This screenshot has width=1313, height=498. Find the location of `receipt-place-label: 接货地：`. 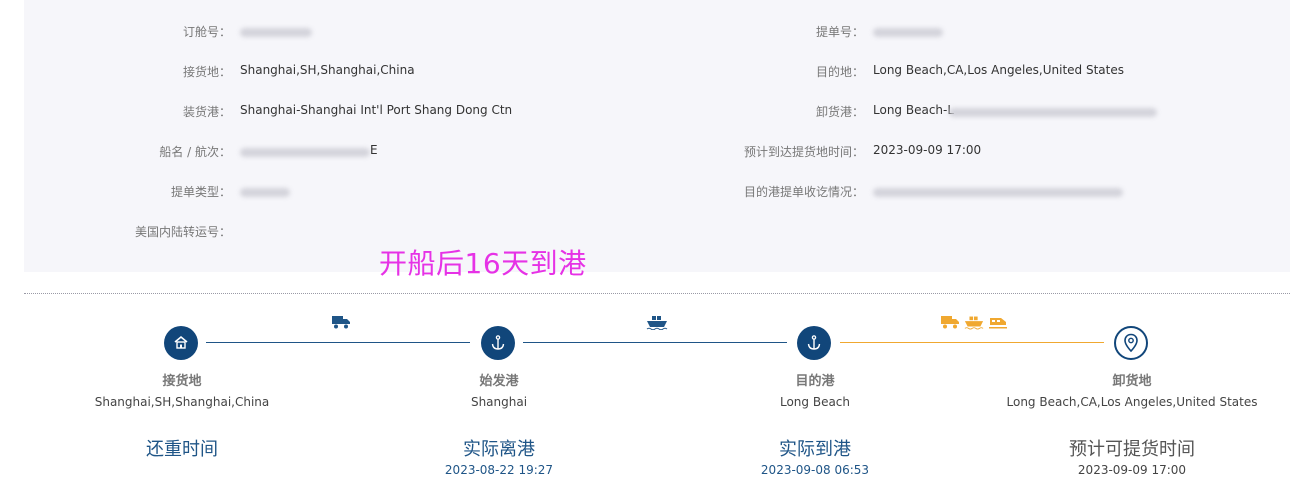

receipt-place-label: 接货地： is located at coordinates (206, 72).